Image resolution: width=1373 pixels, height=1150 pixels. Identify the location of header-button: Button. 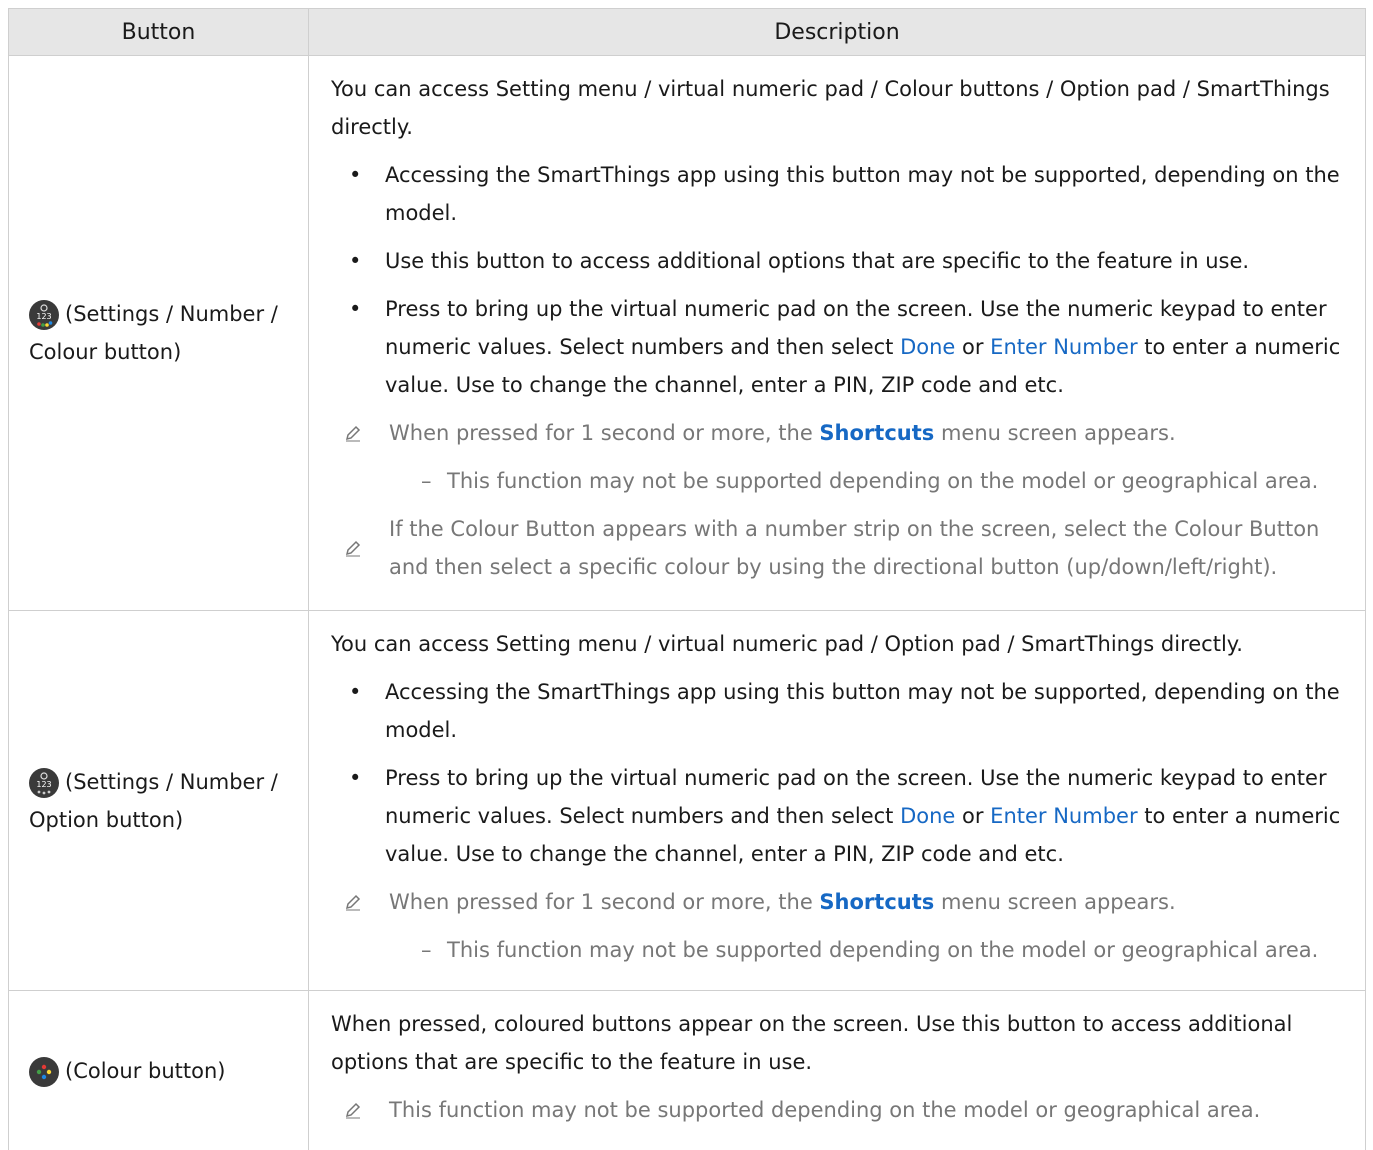
(159, 32).